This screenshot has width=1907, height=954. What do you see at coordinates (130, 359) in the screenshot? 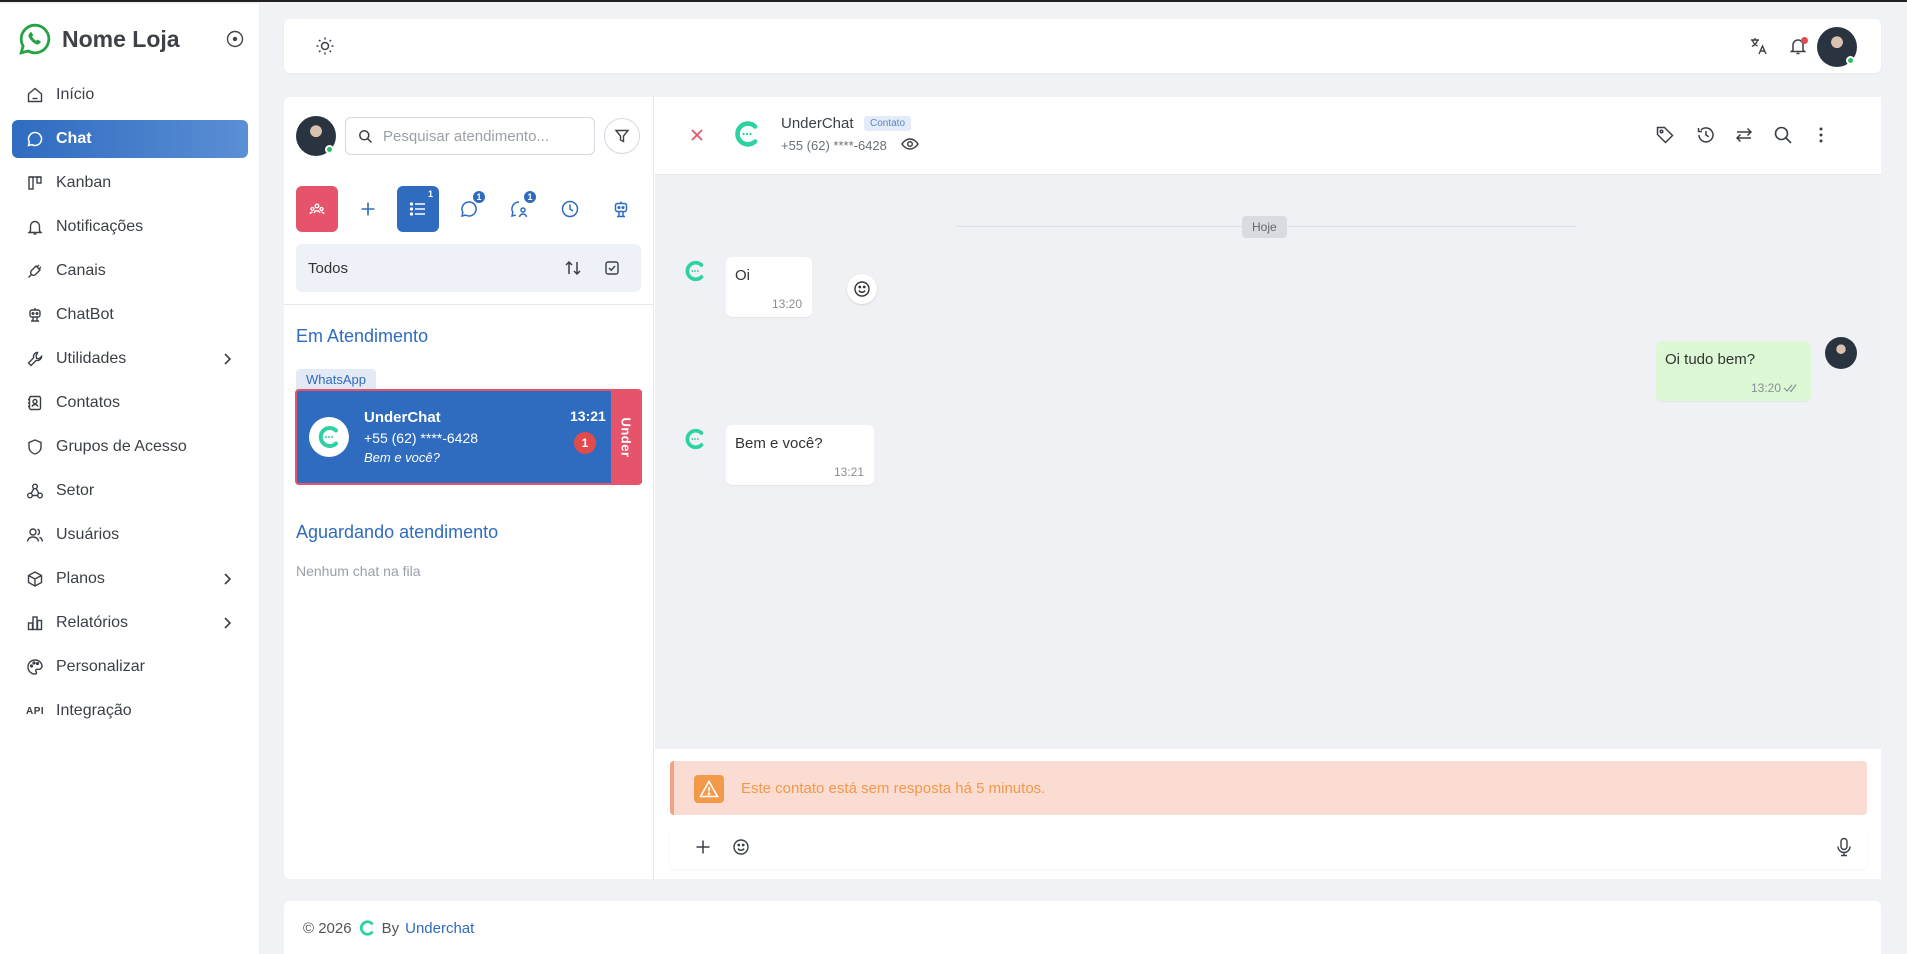
I see `sidebar-item-utilidades: Utilidades` at bounding box center [130, 359].